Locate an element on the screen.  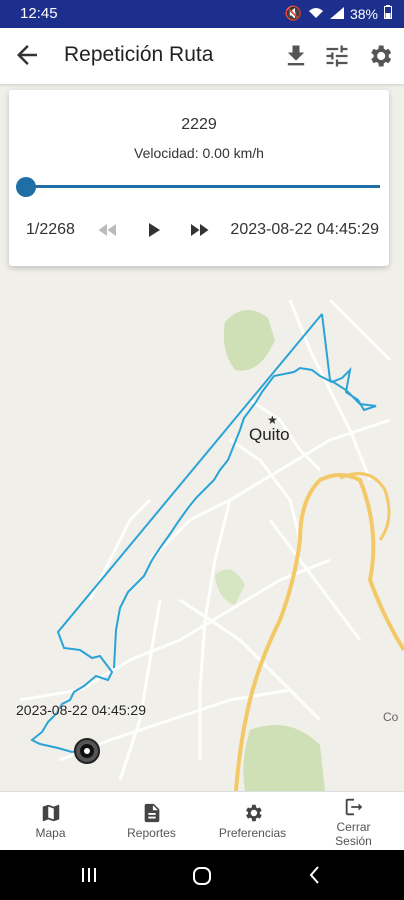
status-icons: 🔇 38% is located at coordinates (338, 13).